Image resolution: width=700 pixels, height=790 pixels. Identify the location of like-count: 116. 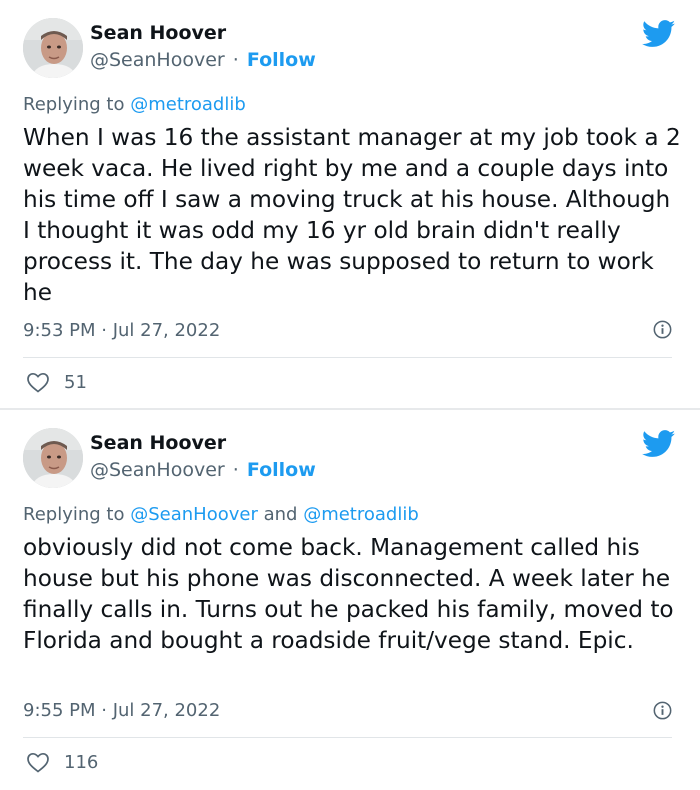
(81, 762).